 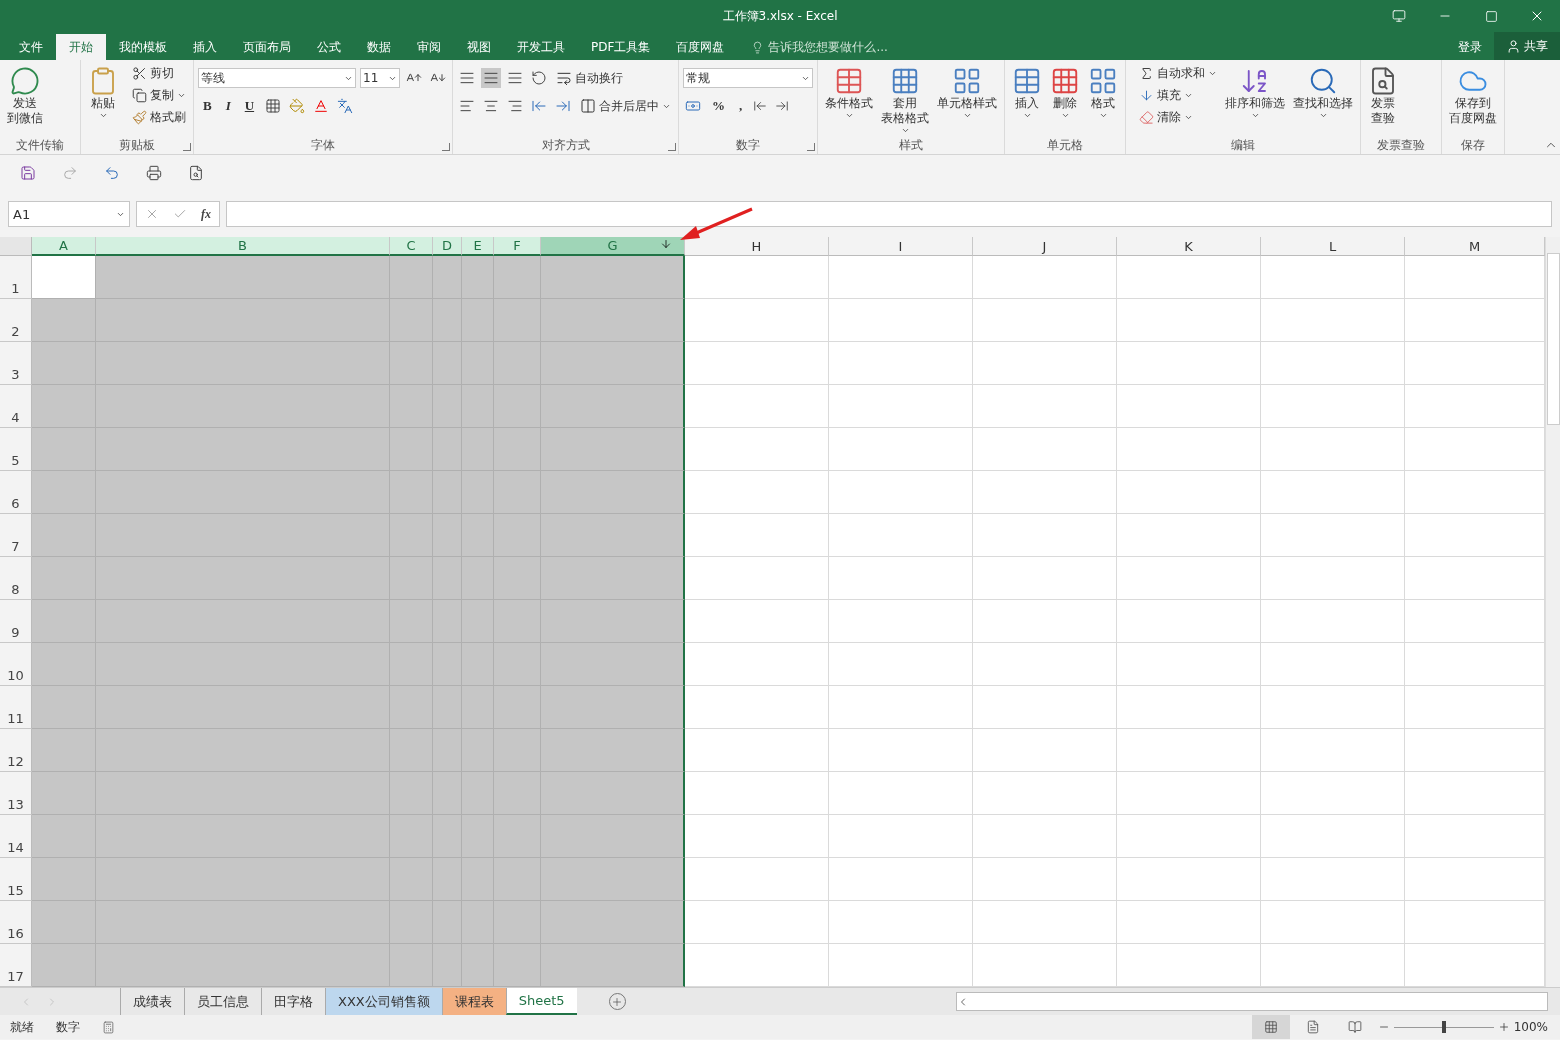 What do you see at coordinates (16, 922) in the screenshot?
I see `row-header: 16` at bounding box center [16, 922].